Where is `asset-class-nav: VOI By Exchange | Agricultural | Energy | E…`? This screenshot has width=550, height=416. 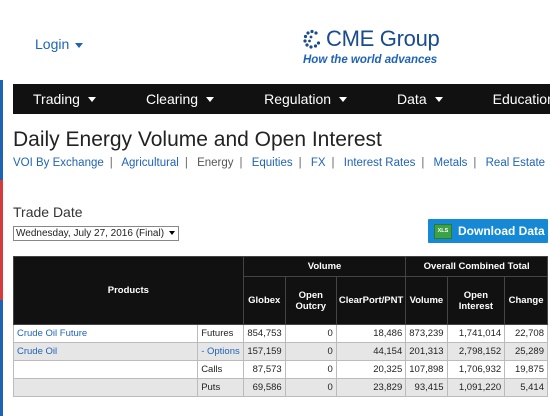
asset-class-nav: VOI By Exchange | Agricultural | Energy | E… is located at coordinates (279, 163).